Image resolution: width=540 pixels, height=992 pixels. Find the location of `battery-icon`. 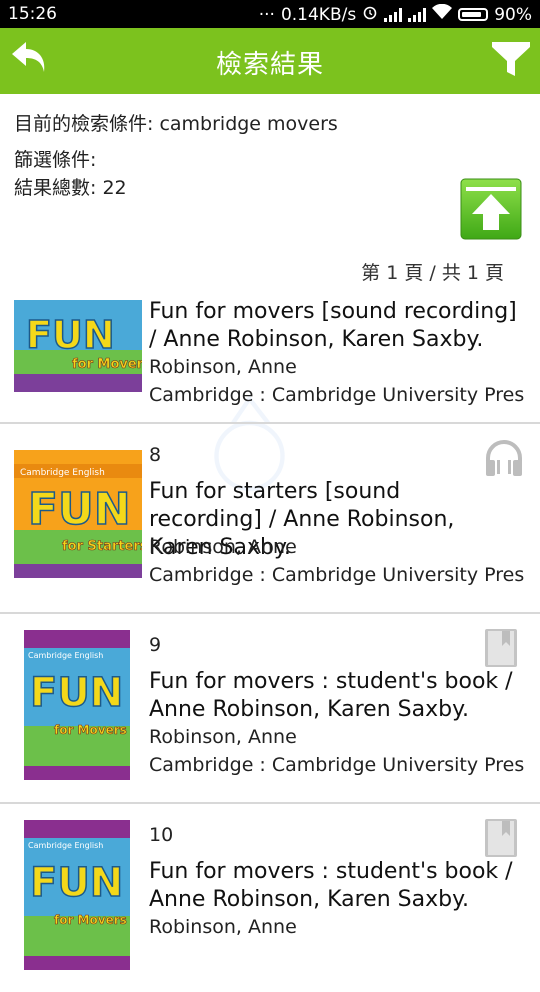

battery-icon is located at coordinates (473, 14).